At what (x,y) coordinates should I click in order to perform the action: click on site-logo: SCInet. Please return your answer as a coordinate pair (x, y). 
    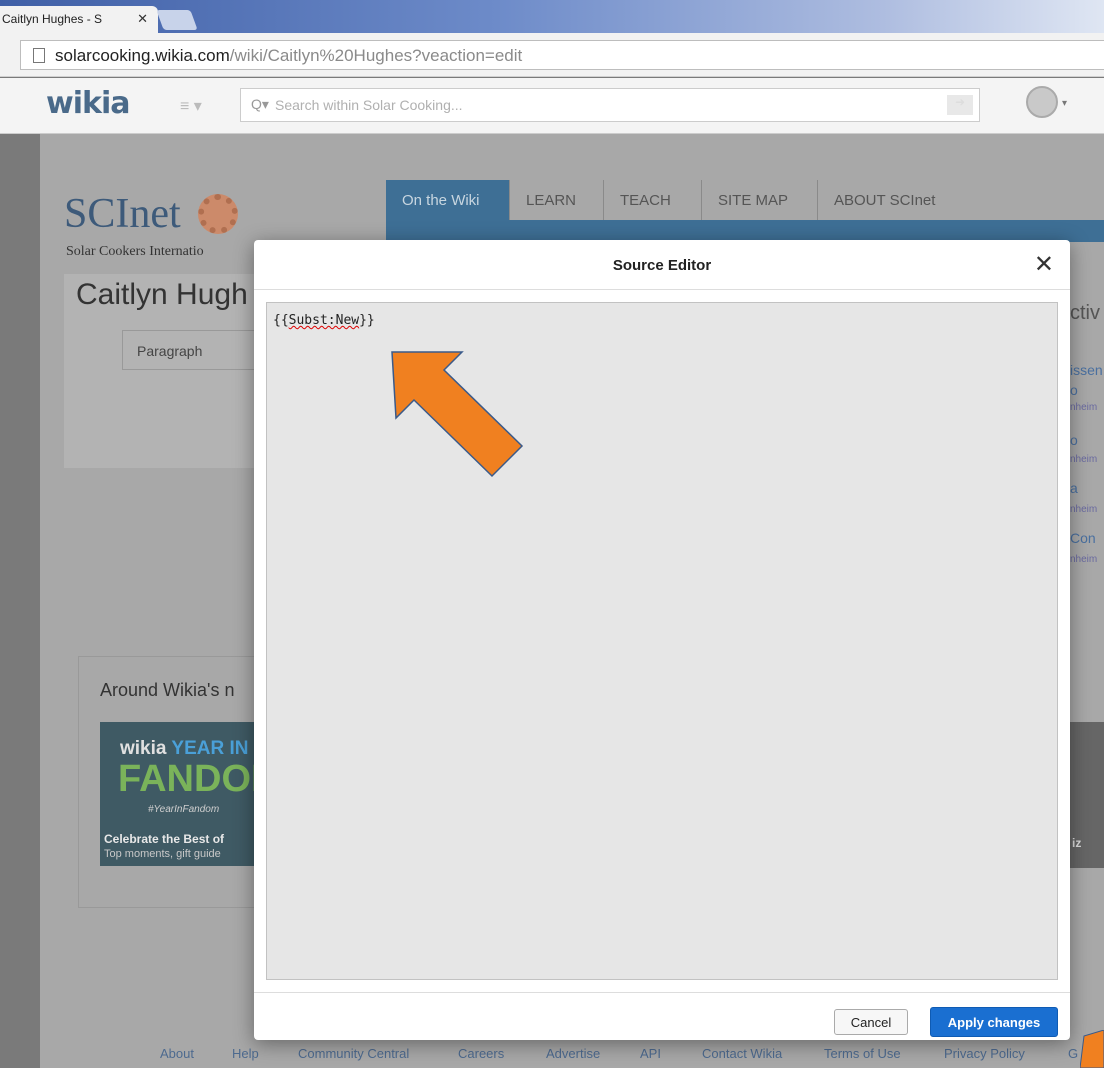
    Looking at the image, I should click on (122, 214).